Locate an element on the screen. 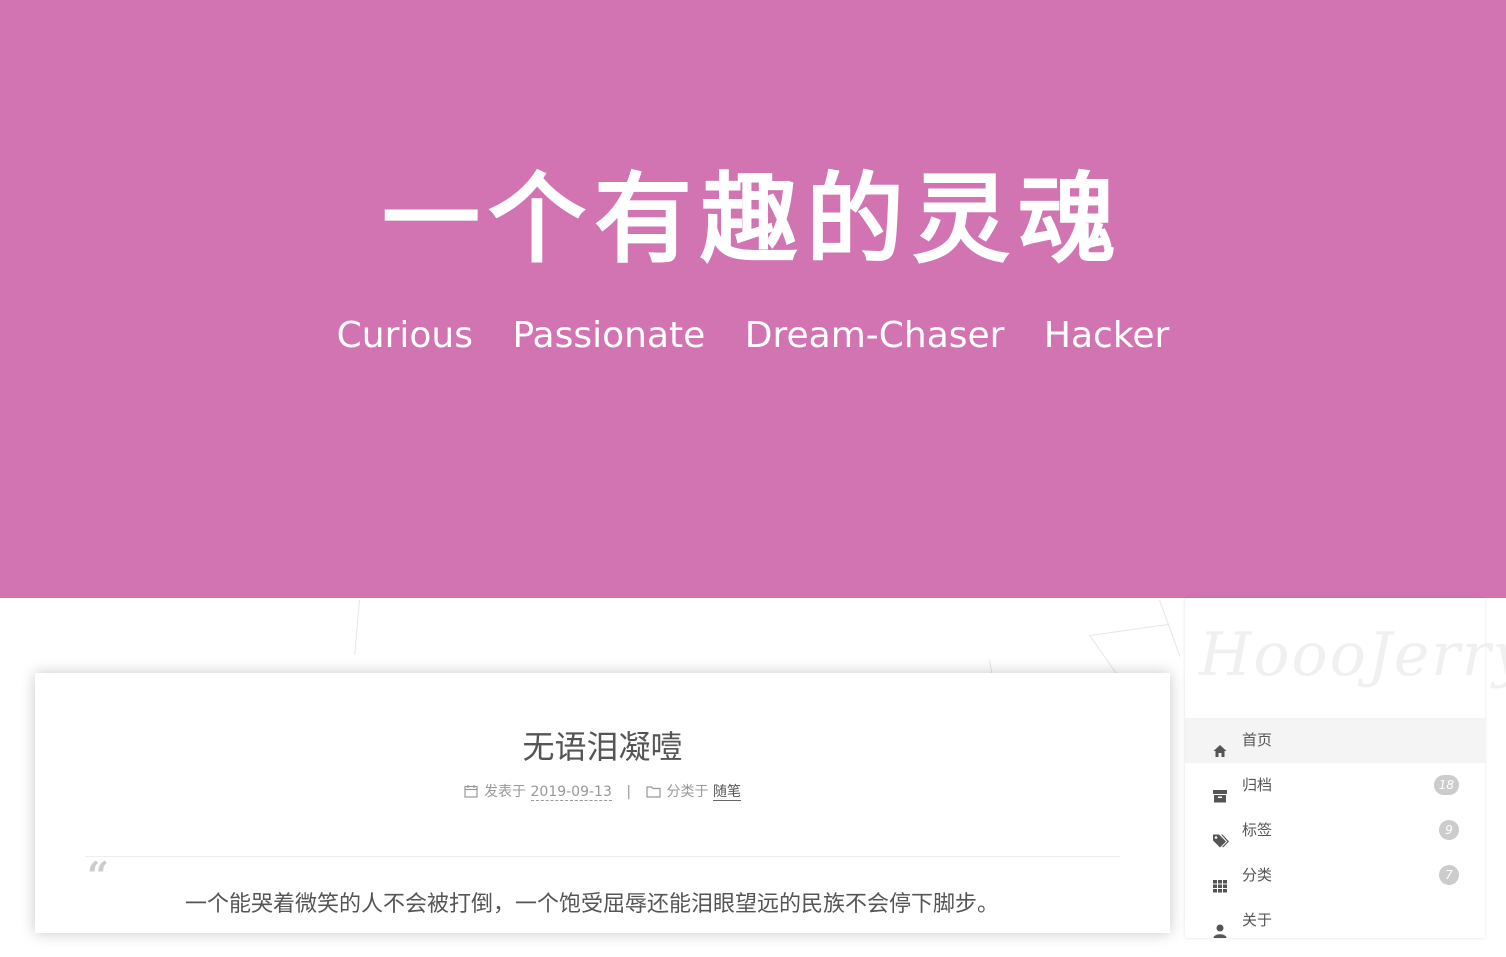 The height and width of the screenshot is (957, 1506). quote-mark-icon: “ is located at coordinates (98, 875).